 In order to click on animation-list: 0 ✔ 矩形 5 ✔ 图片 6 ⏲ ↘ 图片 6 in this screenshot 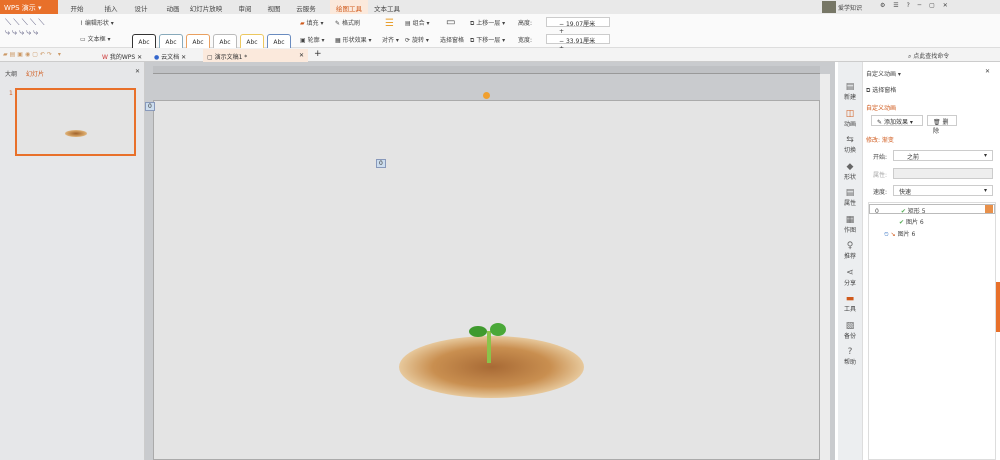, I will do `click(932, 331)`.